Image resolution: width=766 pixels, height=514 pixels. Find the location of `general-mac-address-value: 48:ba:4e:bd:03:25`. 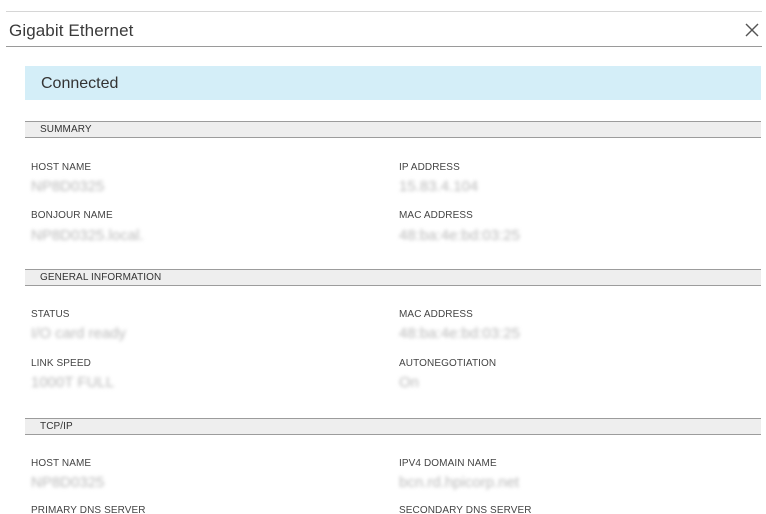

general-mac-address-value: 48:ba:4e:bd:03:25 is located at coordinates (459, 333).